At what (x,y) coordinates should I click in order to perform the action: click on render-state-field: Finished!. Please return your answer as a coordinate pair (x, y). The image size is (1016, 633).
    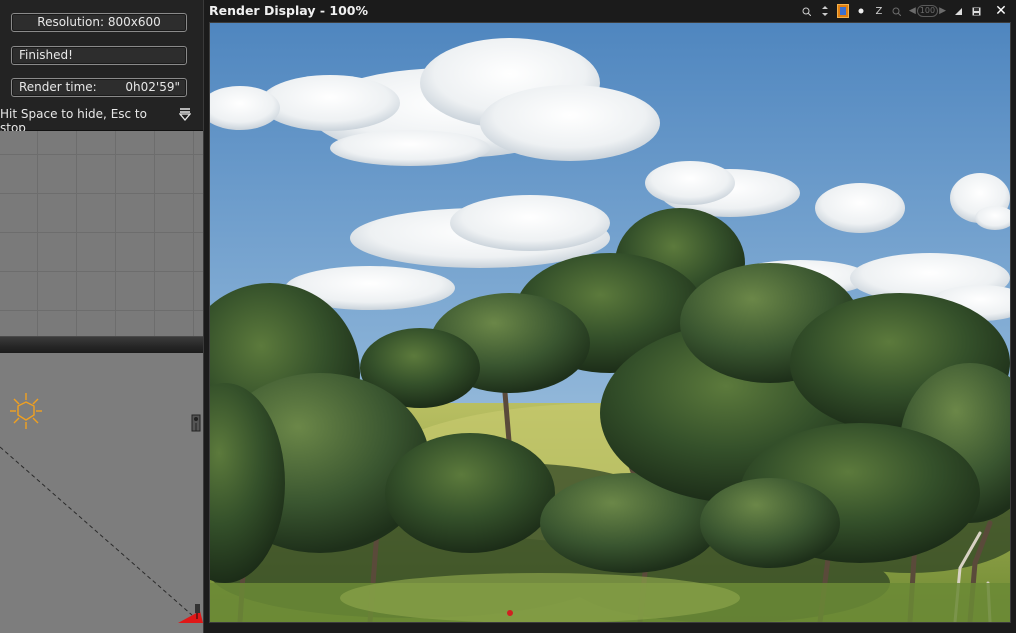
    Looking at the image, I should click on (99, 55).